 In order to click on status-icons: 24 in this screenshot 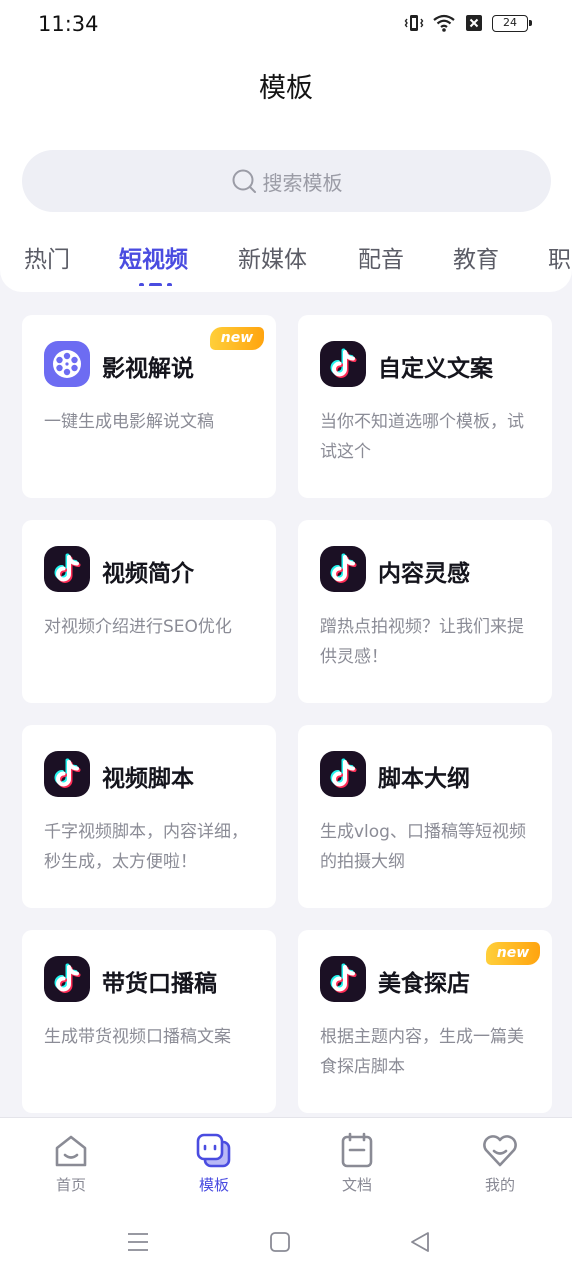, I will do `click(468, 23)`.